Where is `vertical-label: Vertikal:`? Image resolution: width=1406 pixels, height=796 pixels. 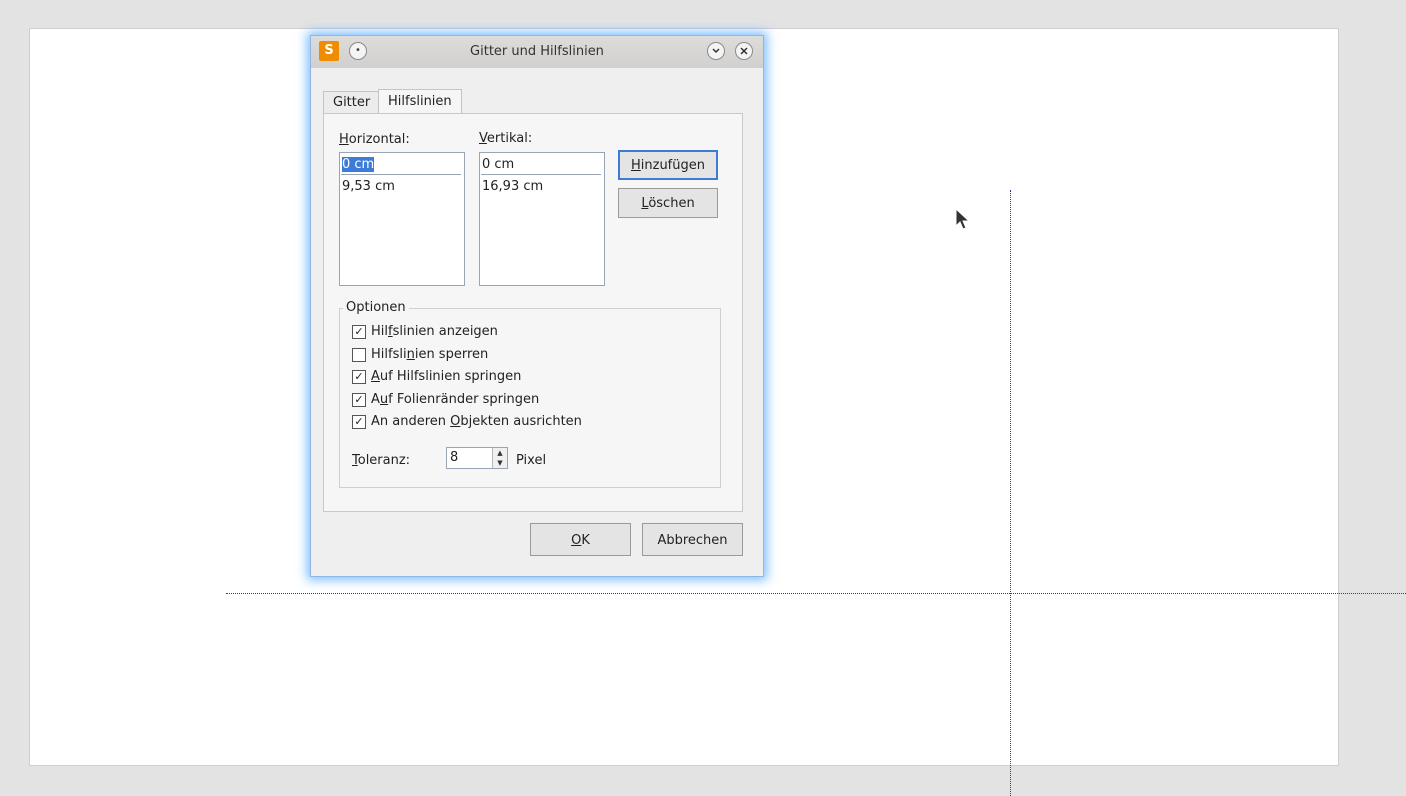
vertical-label: Vertikal: is located at coordinates (506, 138).